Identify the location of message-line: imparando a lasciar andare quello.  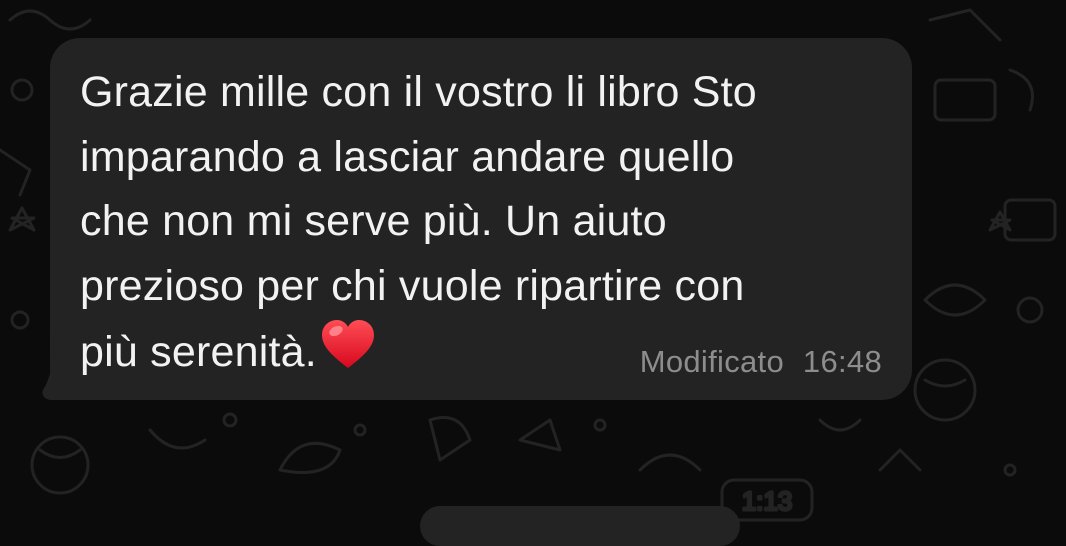
(407, 156).